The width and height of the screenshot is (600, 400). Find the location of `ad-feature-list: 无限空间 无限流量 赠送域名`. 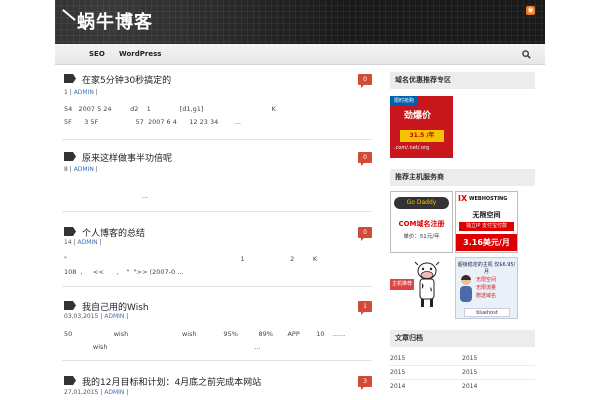

ad-feature-list: 无限空间 无限流量 赠送域名 is located at coordinates (486, 288).